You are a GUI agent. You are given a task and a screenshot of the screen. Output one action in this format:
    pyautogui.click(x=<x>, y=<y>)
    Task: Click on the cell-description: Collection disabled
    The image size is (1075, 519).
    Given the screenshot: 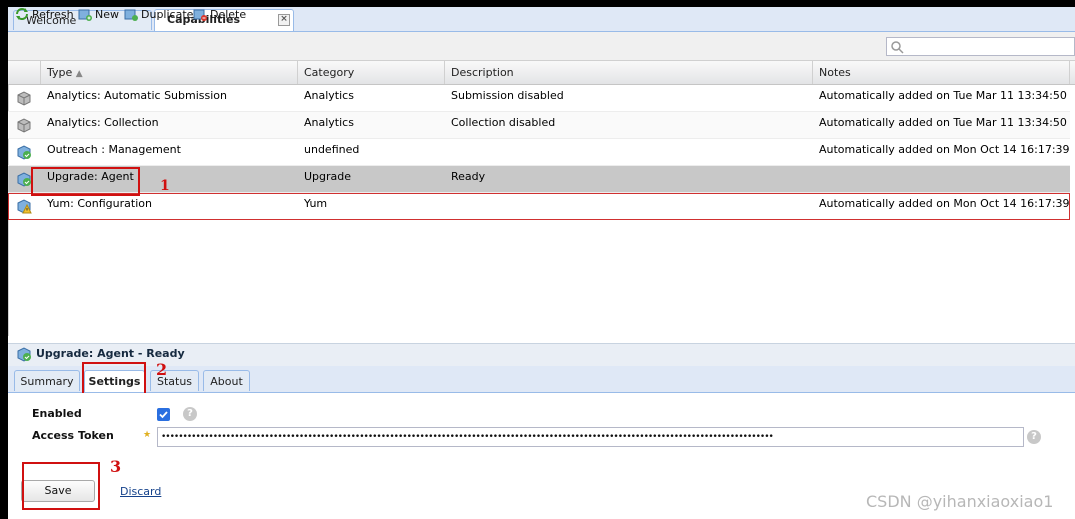 What is the action you would take?
    pyautogui.click(x=503, y=122)
    